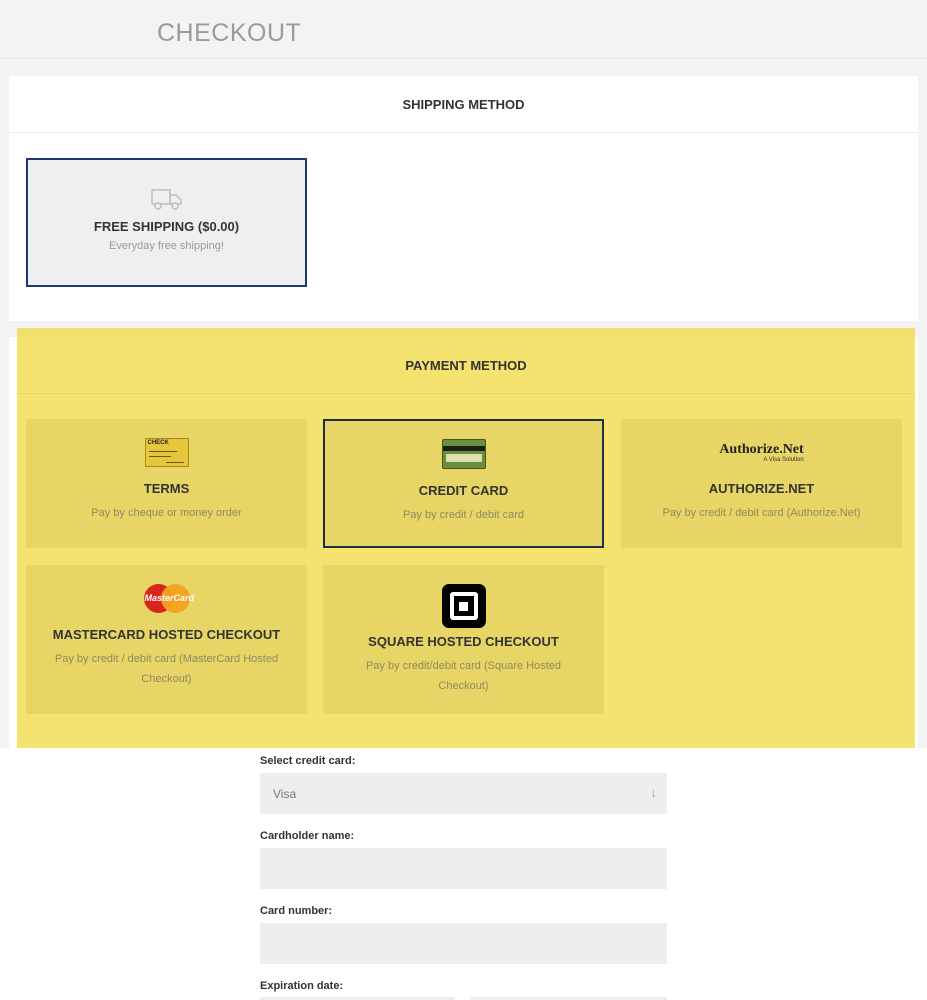  Describe the element at coordinates (302, 986) in the screenshot. I see `expiration-date-label: Expiration date:` at that location.